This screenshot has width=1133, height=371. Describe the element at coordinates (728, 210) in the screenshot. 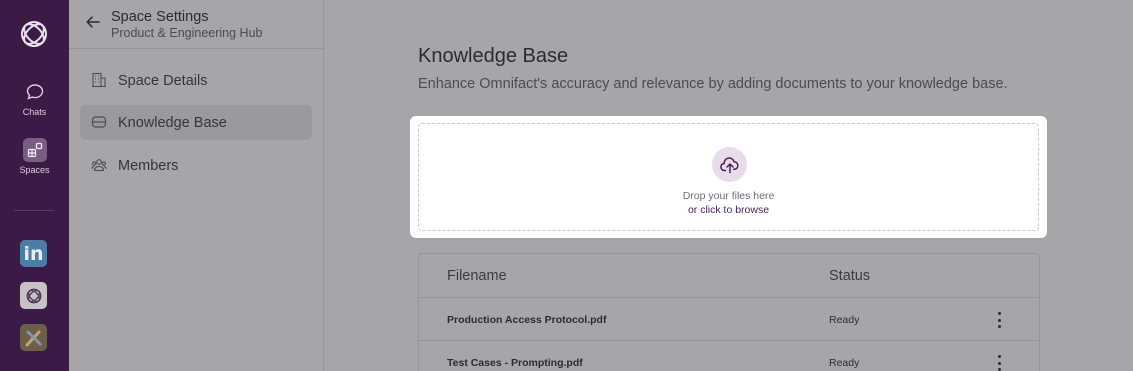

I see `browse-link: or click to browse` at that location.